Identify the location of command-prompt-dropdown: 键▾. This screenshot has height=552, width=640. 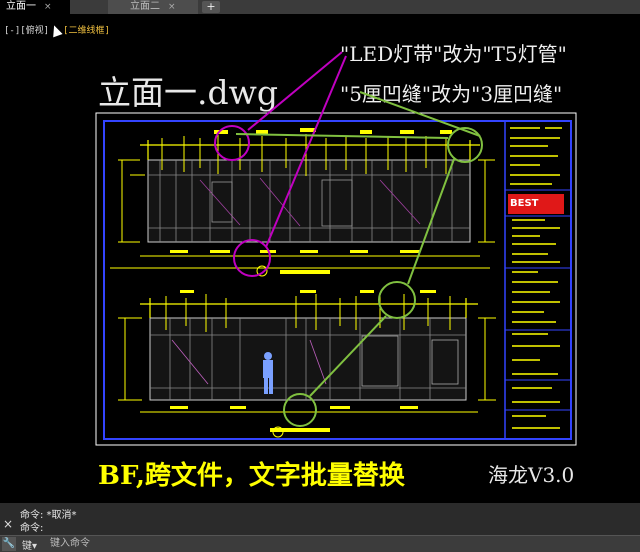
(29, 544).